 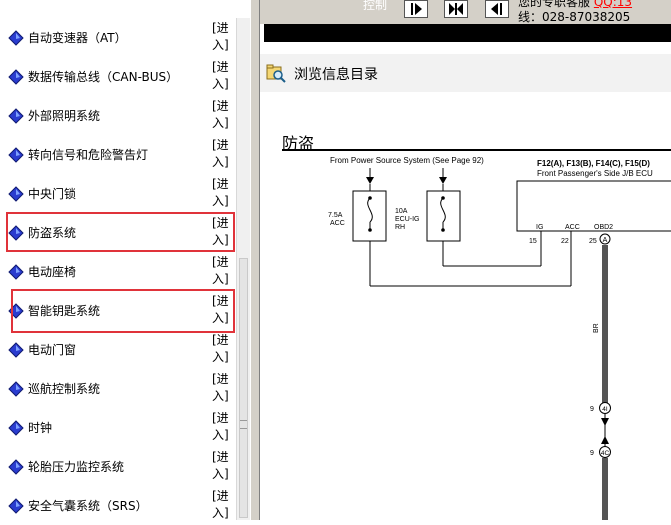 I want to click on sidebar-item-label: 外部照明系统, so click(x=64, y=116).